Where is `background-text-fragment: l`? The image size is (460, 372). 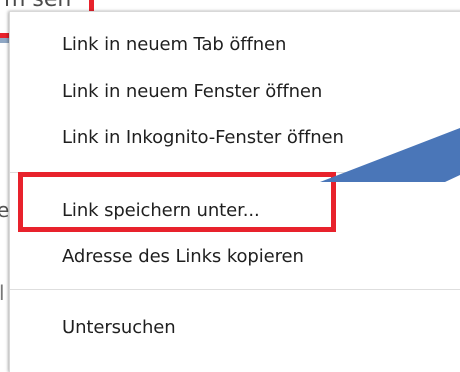
background-text-fragment: l is located at coordinates (2, 293).